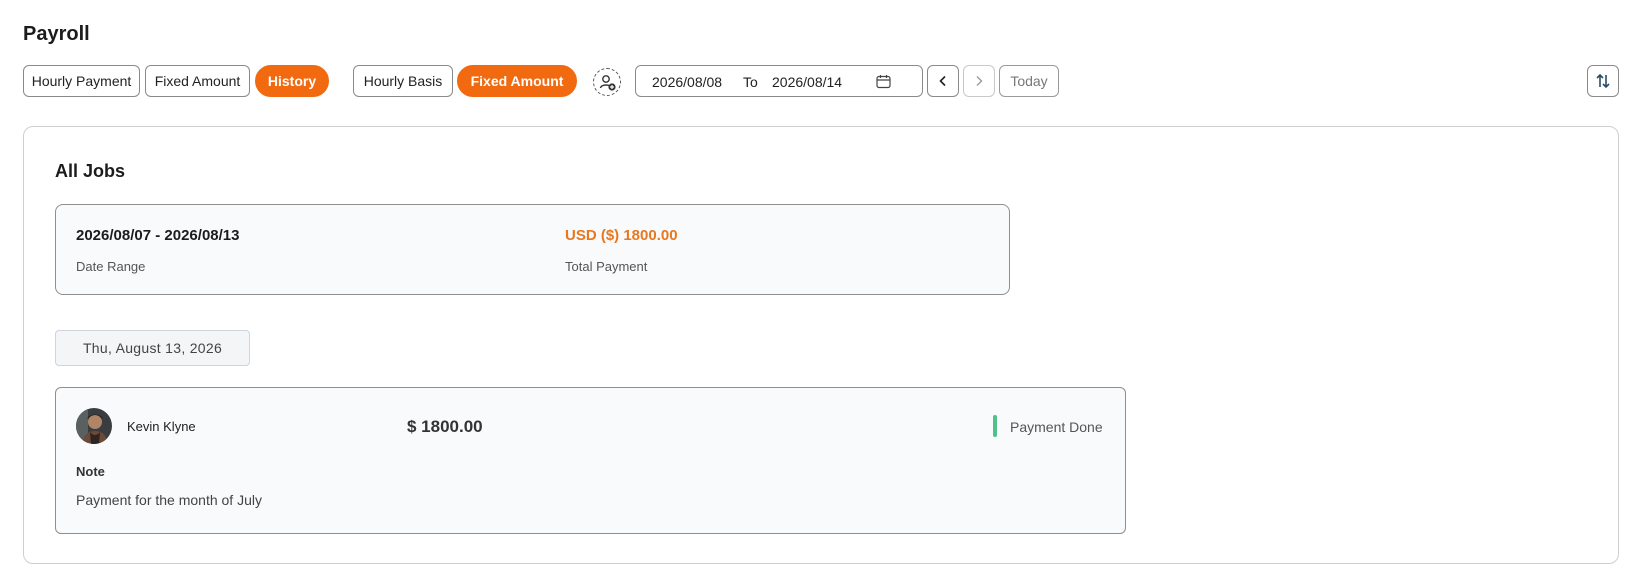 The width and height of the screenshot is (1642, 584). I want to click on date-range-picker: 2026/08/08 To 2026/08/14, so click(779, 81).